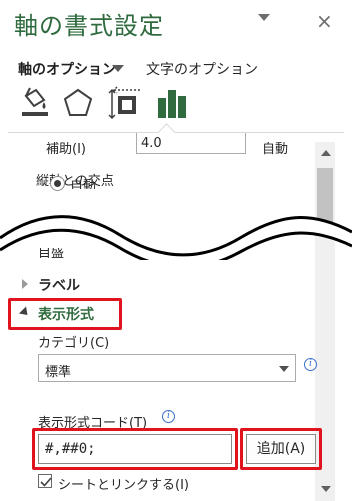 This screenshot has width=352, height=501. What do you see at coordinates (275, 149) in the screenshot?
I see `aux-auto-button: 自動` at bounding box center [275, 149].